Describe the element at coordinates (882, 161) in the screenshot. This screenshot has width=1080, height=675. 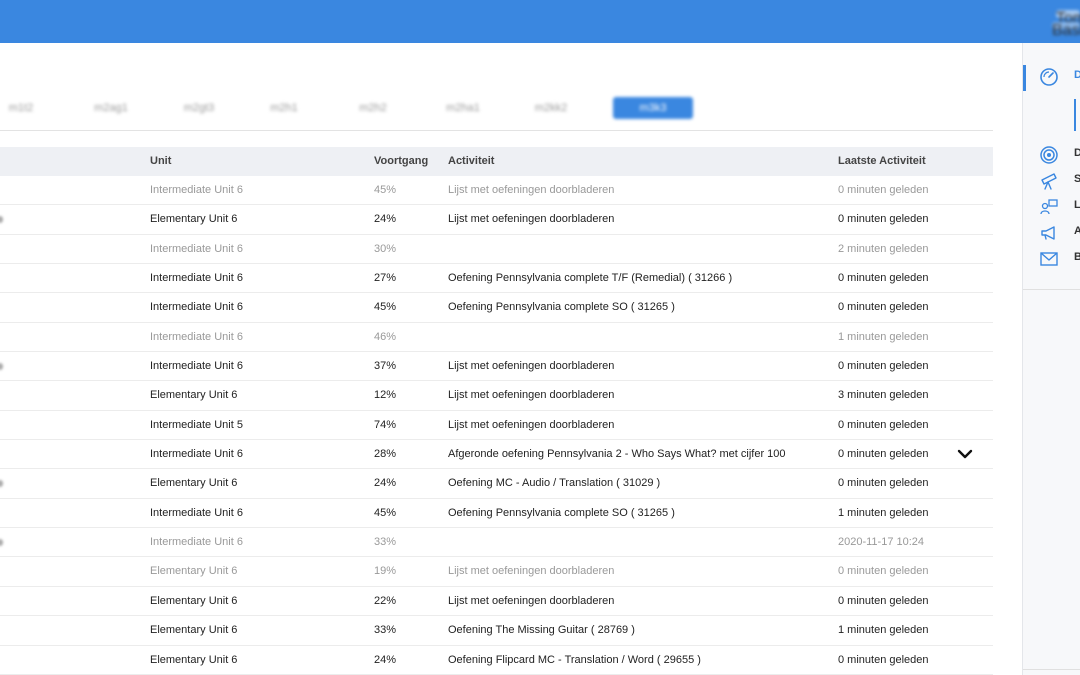
I see `column-header-last-activity: Laatste Activiteit` at that location.